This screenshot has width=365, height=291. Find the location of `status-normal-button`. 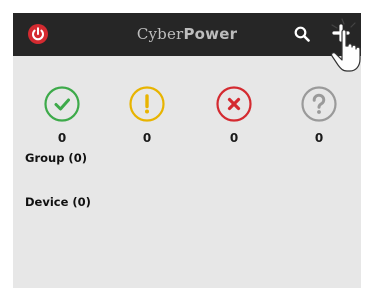

status-normal-button is located at coordinates (62, 104).